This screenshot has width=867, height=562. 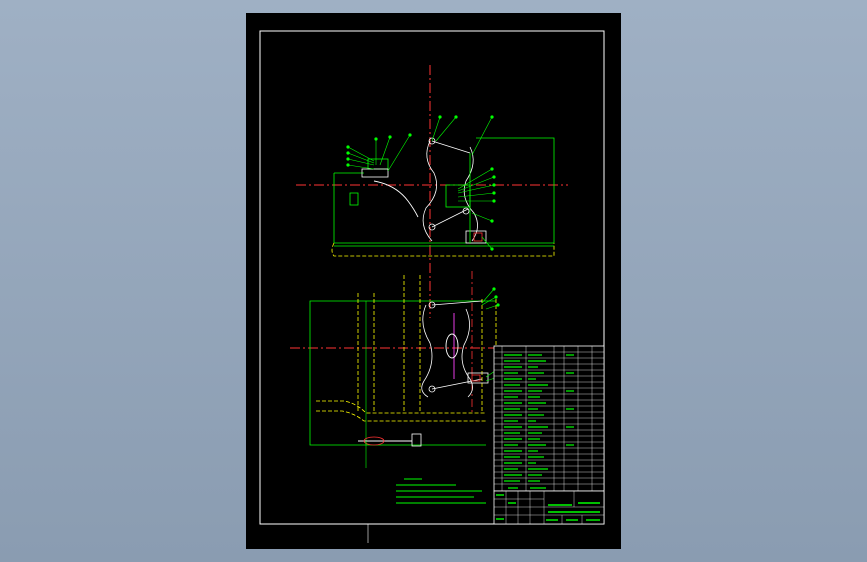 I want to click on top-hinge-box-red, so click(x=478, y=237).